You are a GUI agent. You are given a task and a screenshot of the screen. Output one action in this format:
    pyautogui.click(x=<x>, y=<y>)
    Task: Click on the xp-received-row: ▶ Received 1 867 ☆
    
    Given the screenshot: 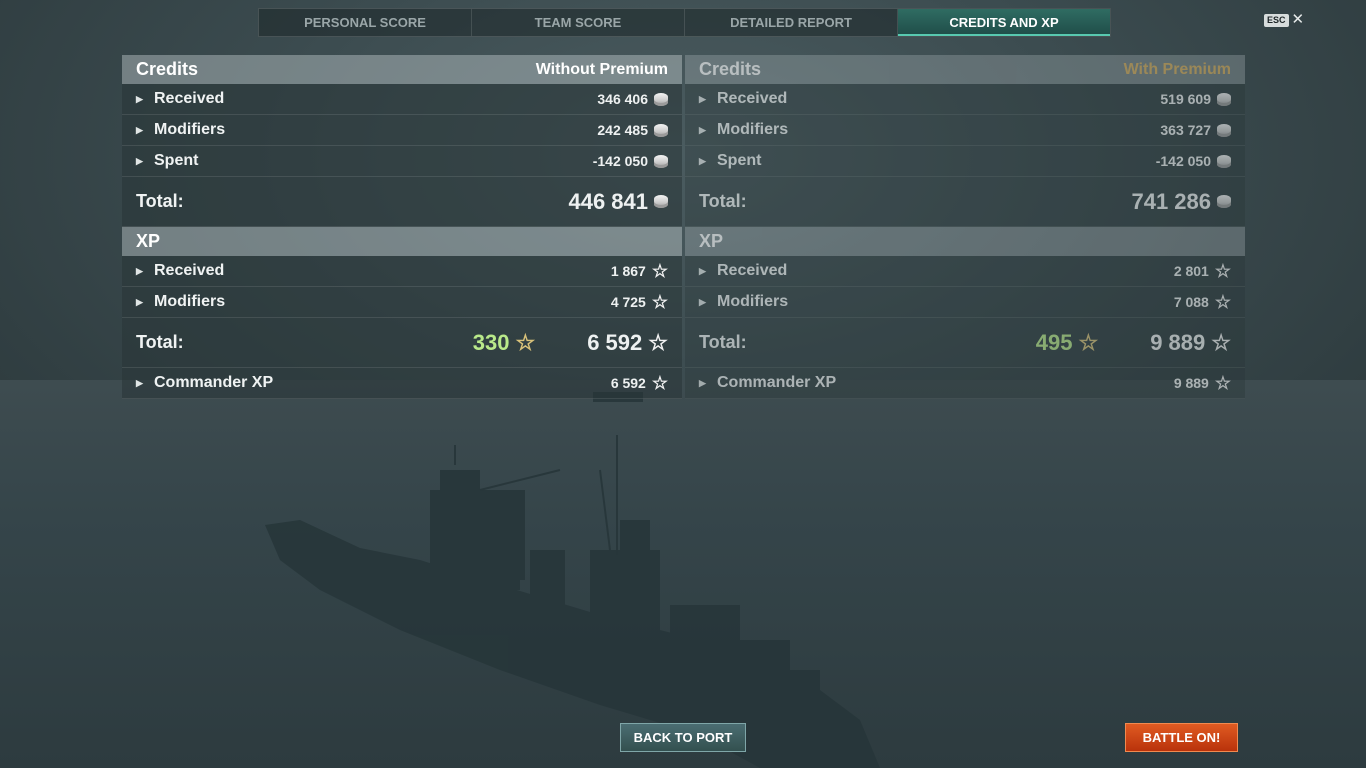 What is the action you would take?
    pyautogui.click(x=402, y=271)
    